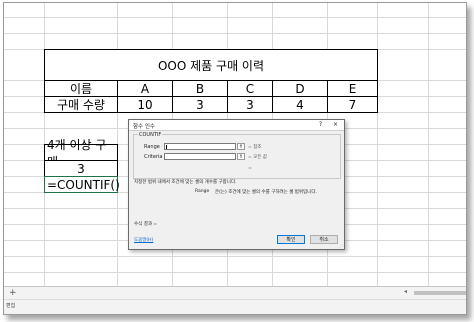 Image resolution: width=474 pixels, height=322 pixels. I want to click on qty-cell-e: 7, so click(352, 104).